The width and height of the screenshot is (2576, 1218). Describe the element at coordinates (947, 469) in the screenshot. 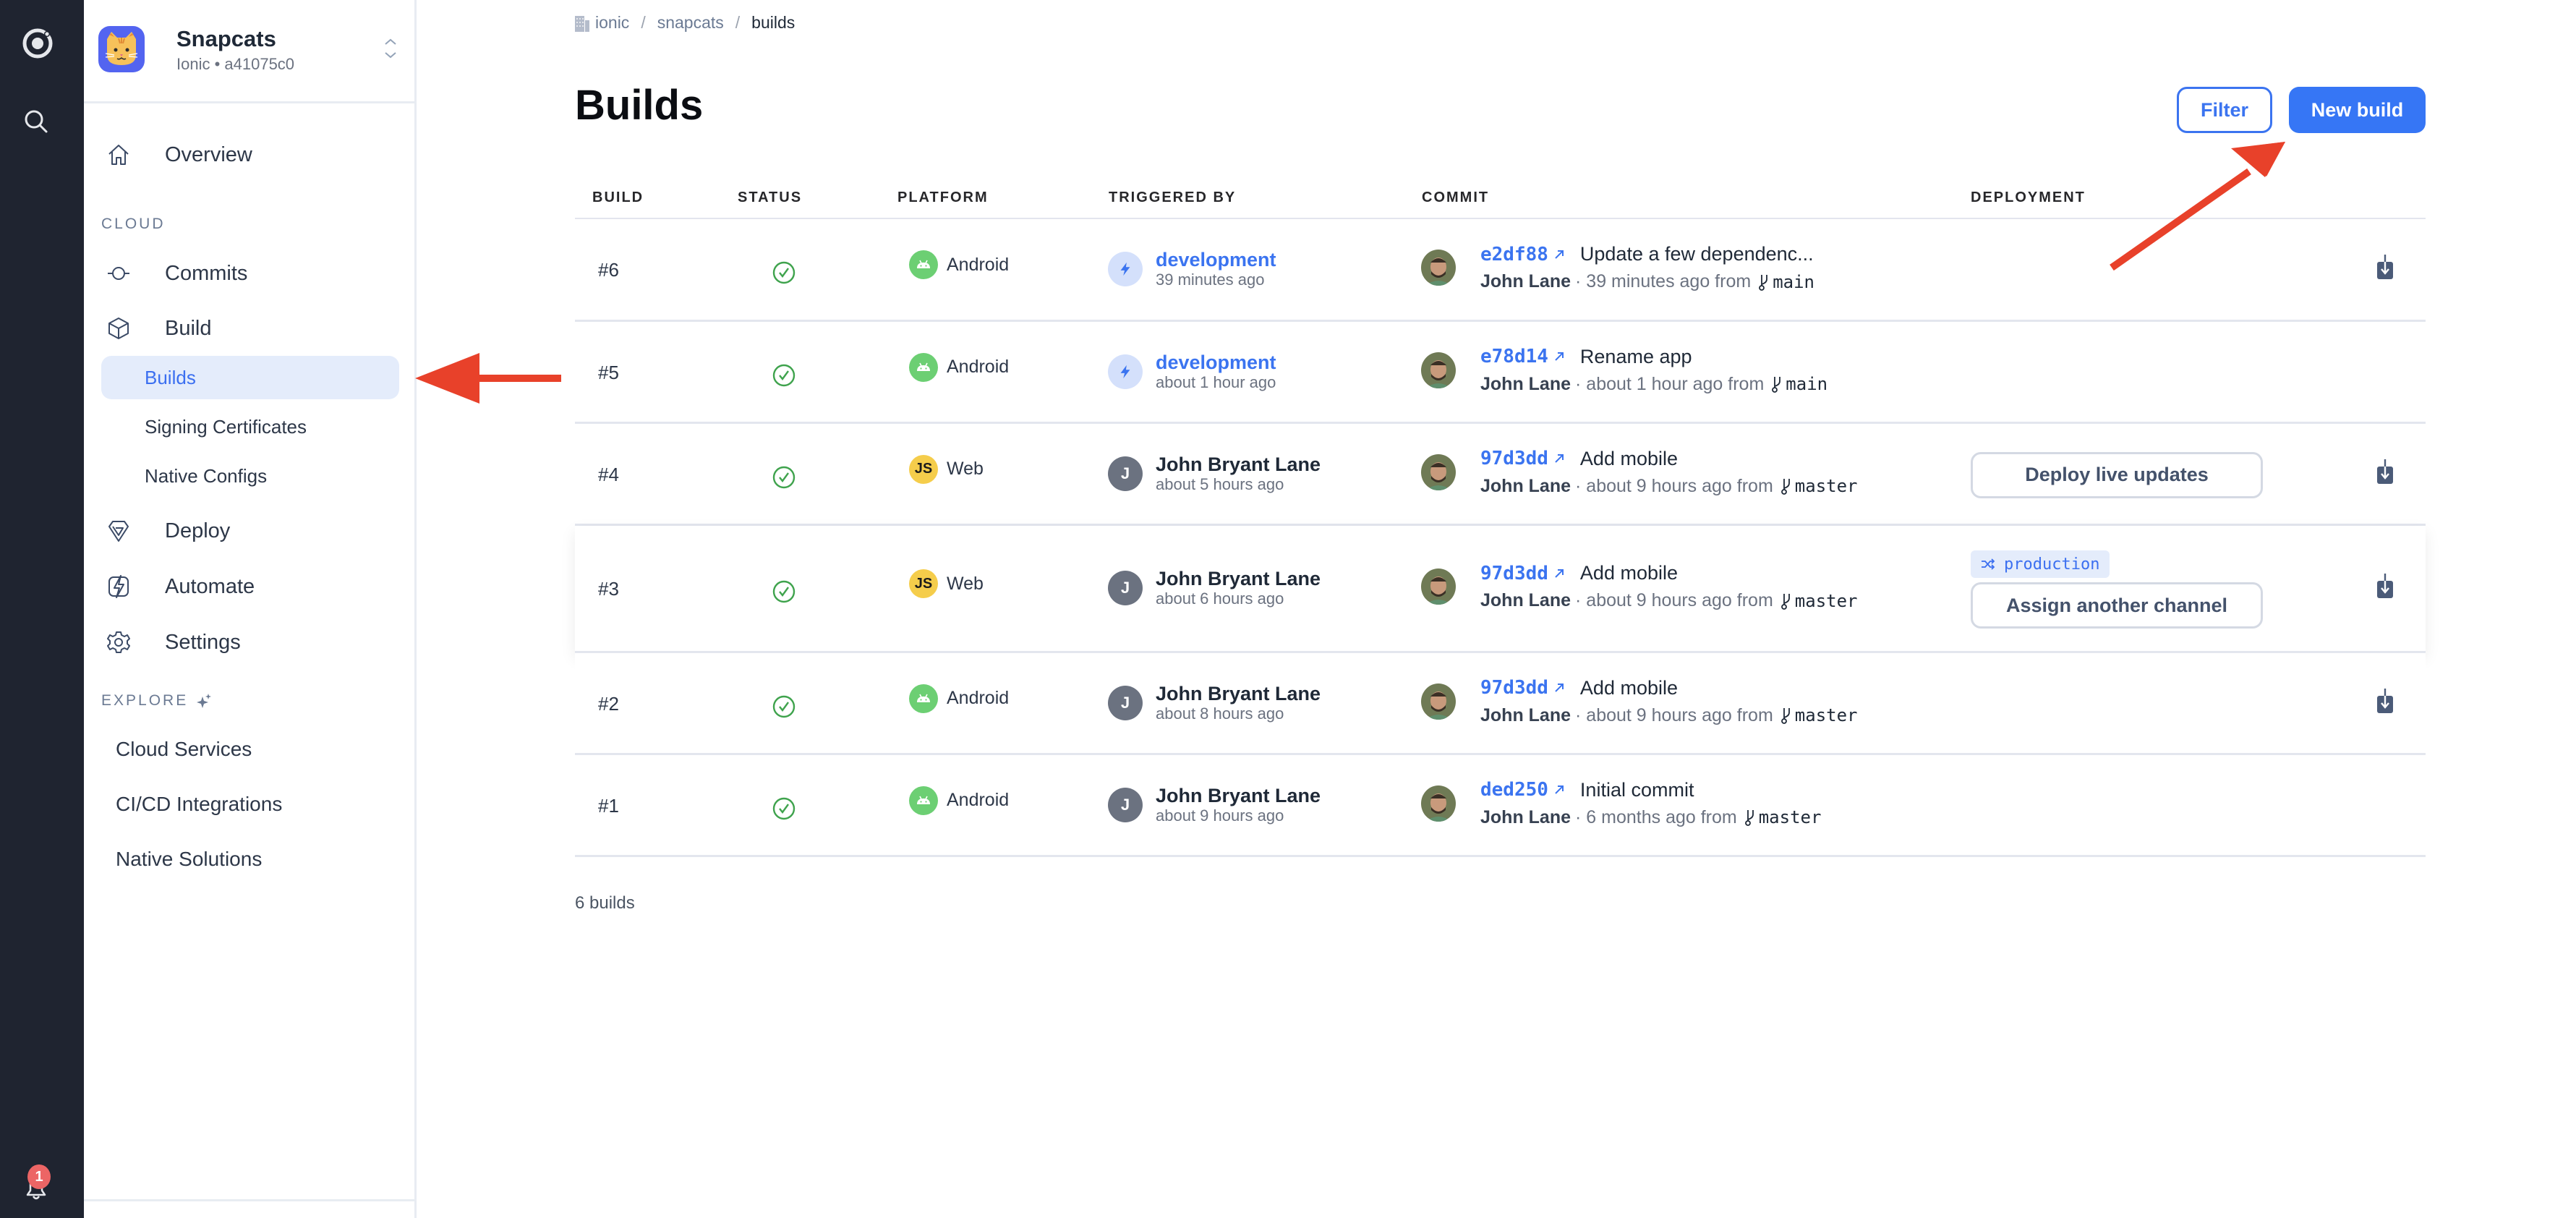

I see `platform: JS Web` at that location.